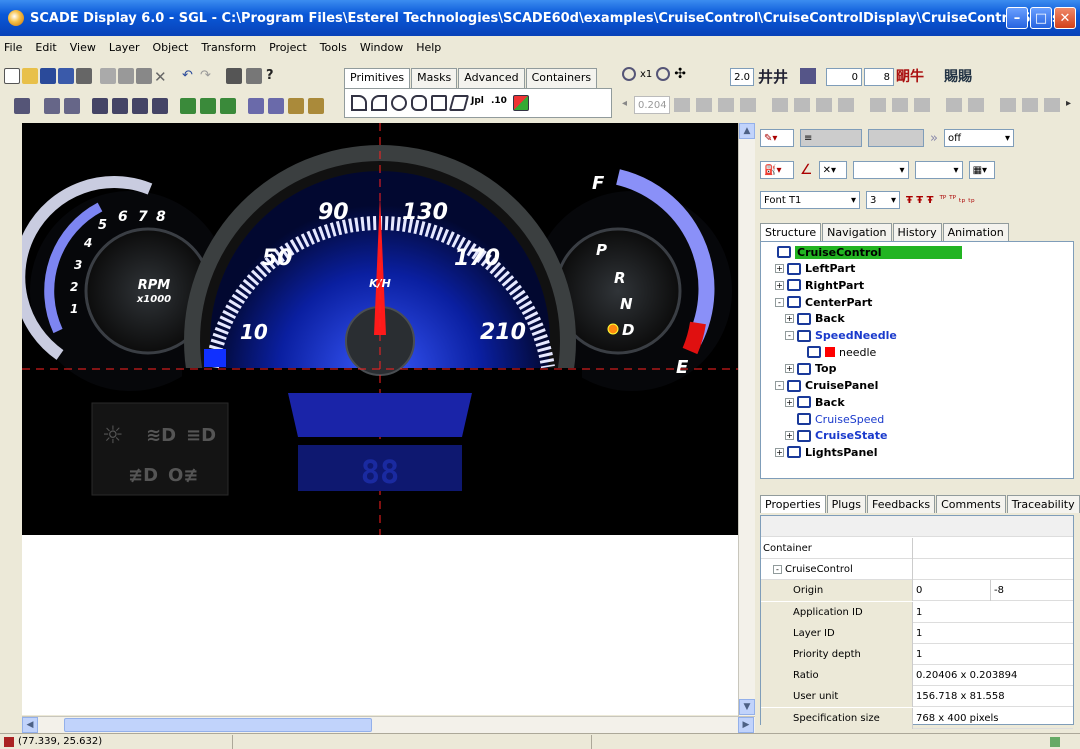  What do you see at coordinates (428, 47) in the screenshot?
I see `menu-help: Help` at bounding box center [428, 47].